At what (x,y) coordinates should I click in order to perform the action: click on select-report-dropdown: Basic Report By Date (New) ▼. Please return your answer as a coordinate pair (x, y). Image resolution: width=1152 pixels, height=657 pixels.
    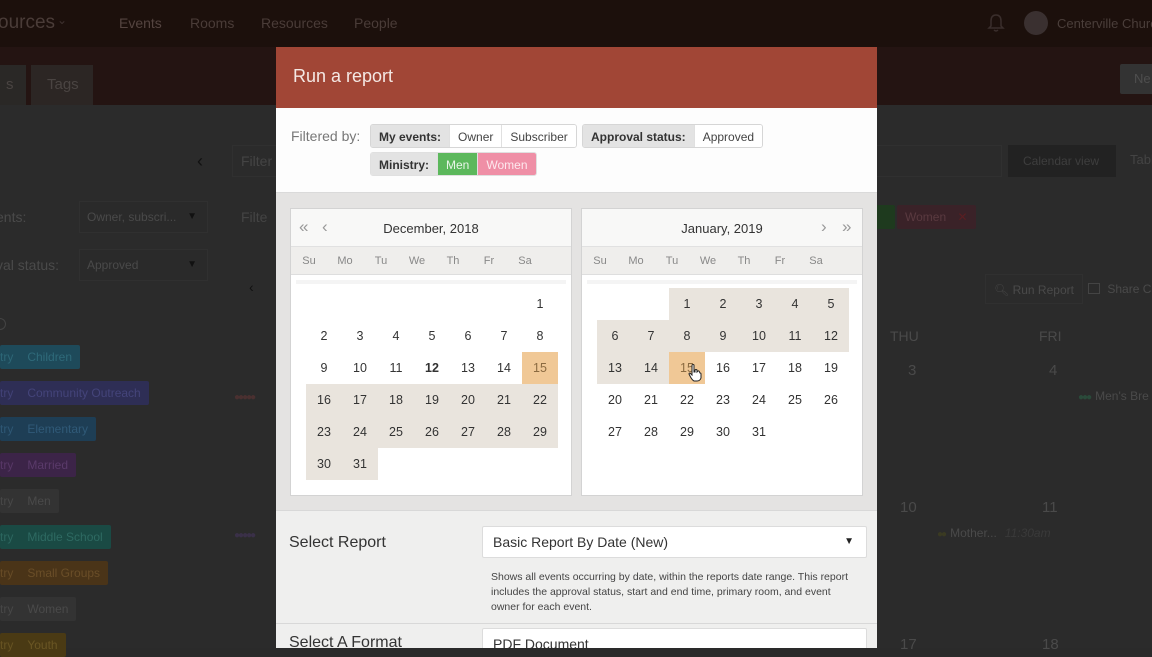
    Looking at the image, I should click on (674, 542).